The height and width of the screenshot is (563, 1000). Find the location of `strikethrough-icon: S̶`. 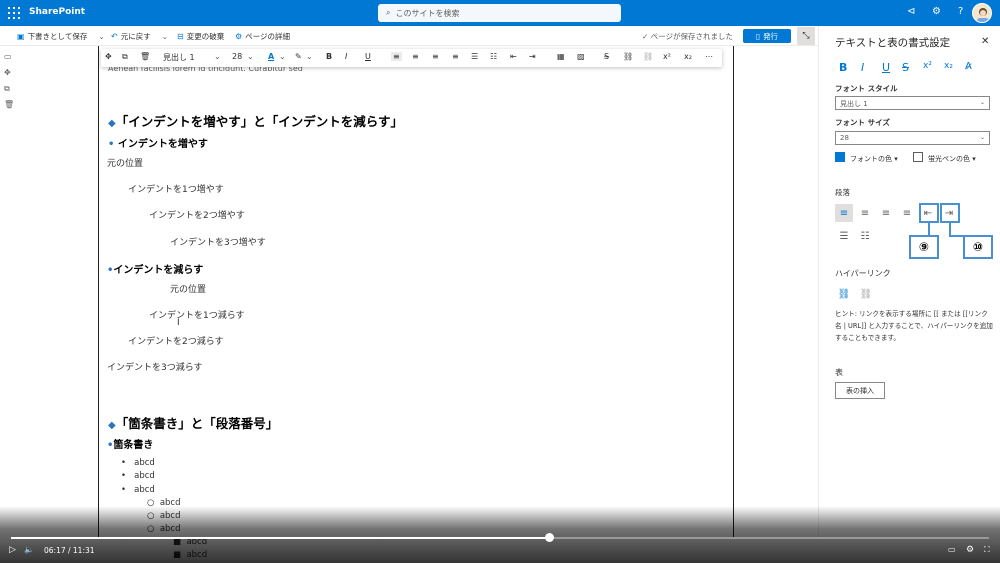

strikethrough-icon: S̶ is located at coordinates (606, 56).